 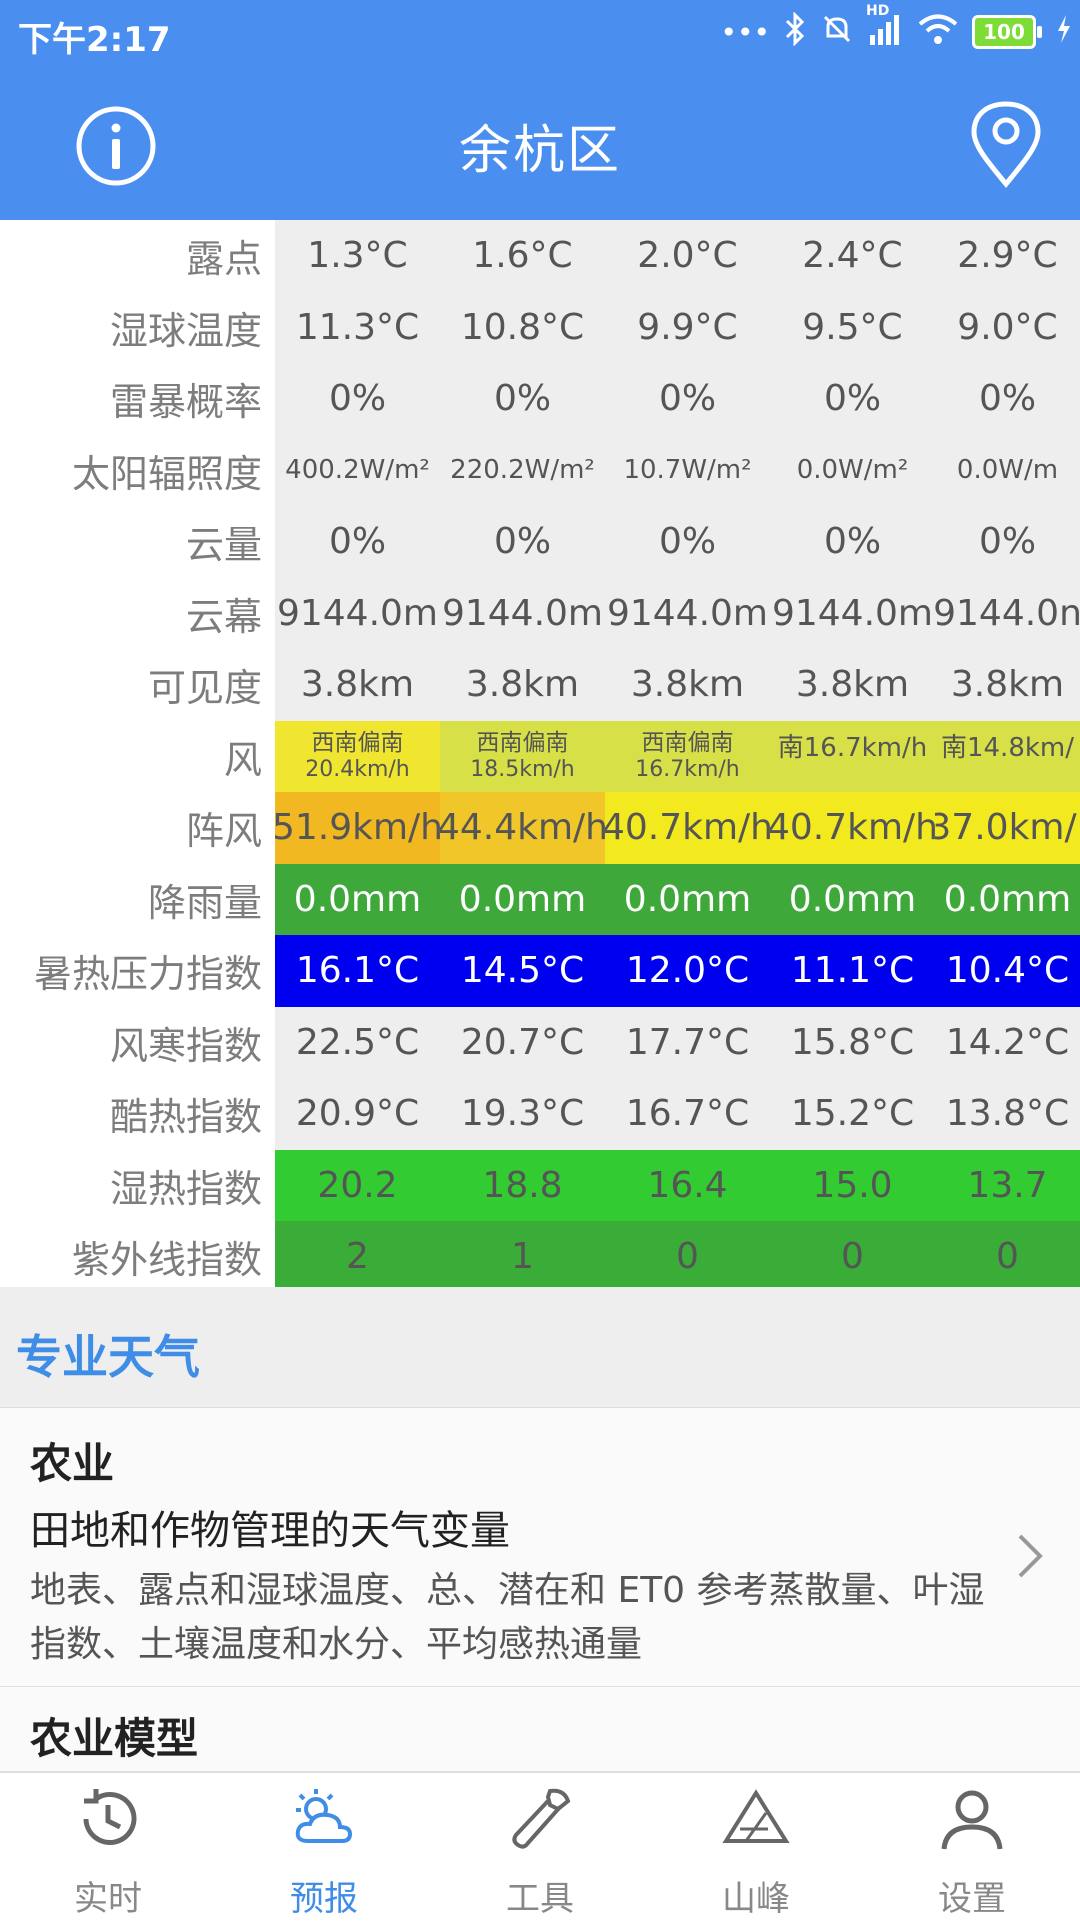 I want to click on table-cell: 南14.8km/, so click(x=1007, y=756).